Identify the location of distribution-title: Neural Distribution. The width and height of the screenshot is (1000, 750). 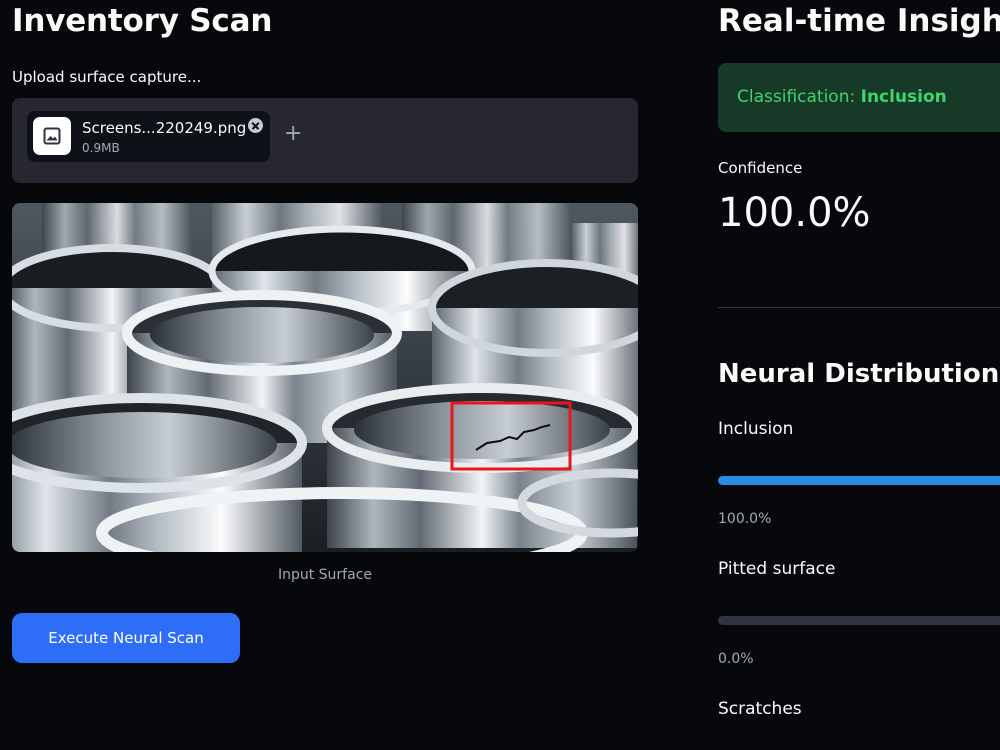
(859, 374).